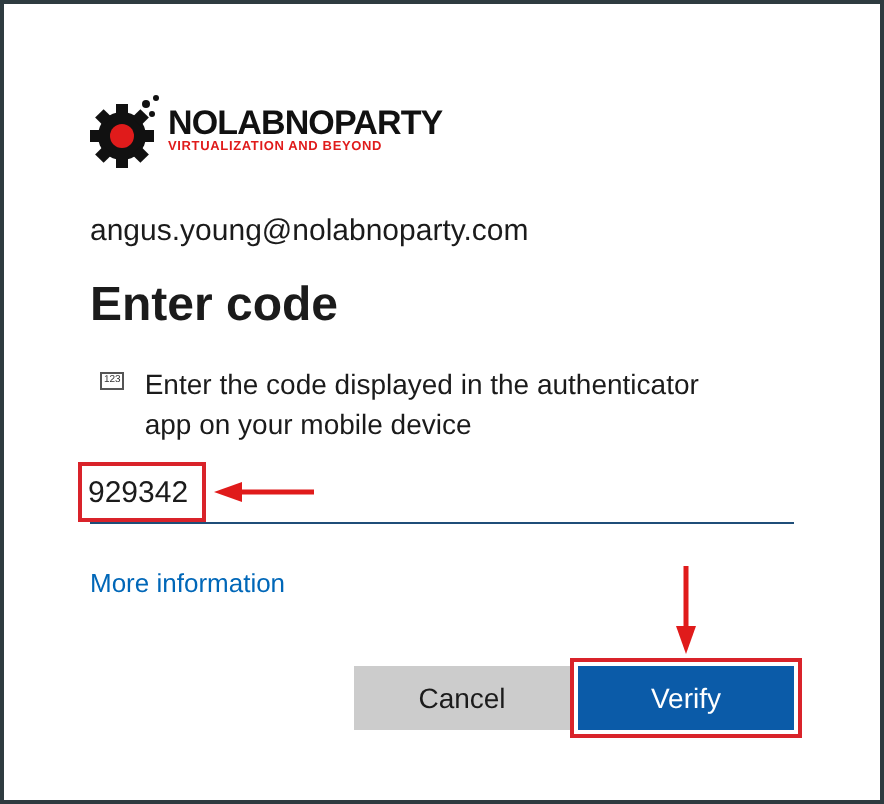 This screenshot has width=884, height=804. I want to click on logo-name: NOLABNOPARTY, so click(305, 122).